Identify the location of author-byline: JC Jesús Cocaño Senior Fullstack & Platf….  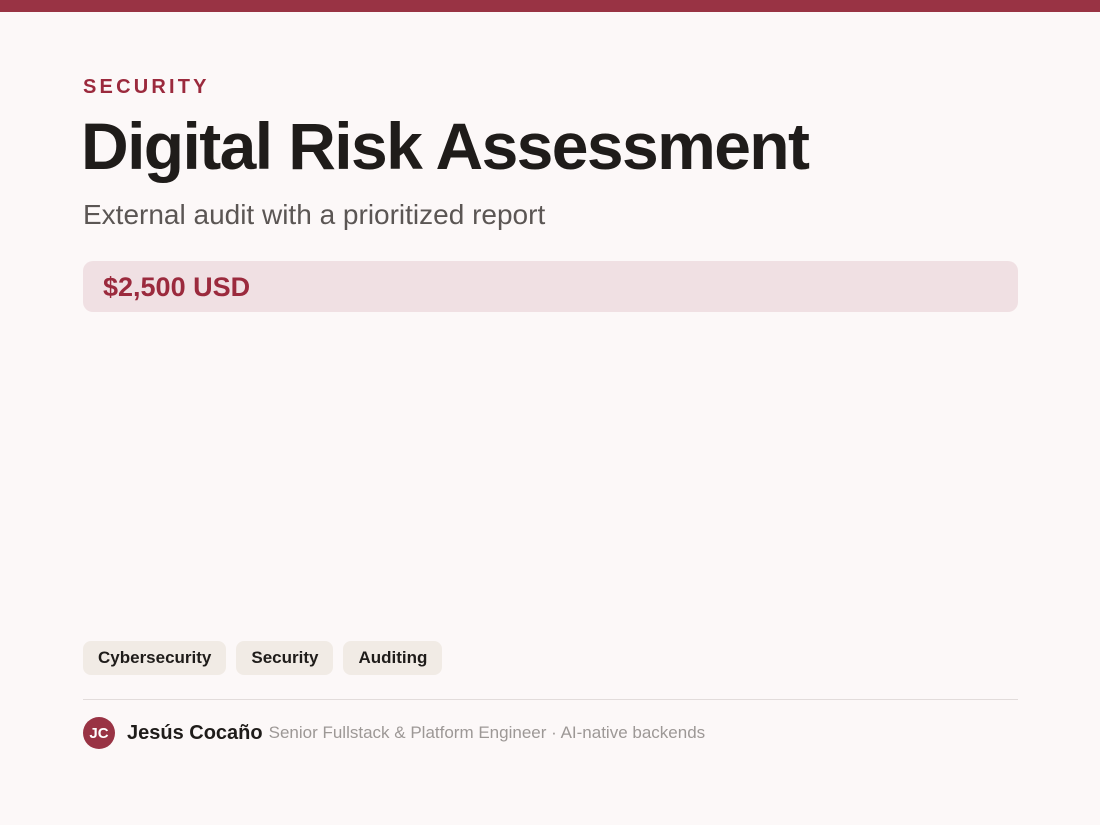
(394, 733).